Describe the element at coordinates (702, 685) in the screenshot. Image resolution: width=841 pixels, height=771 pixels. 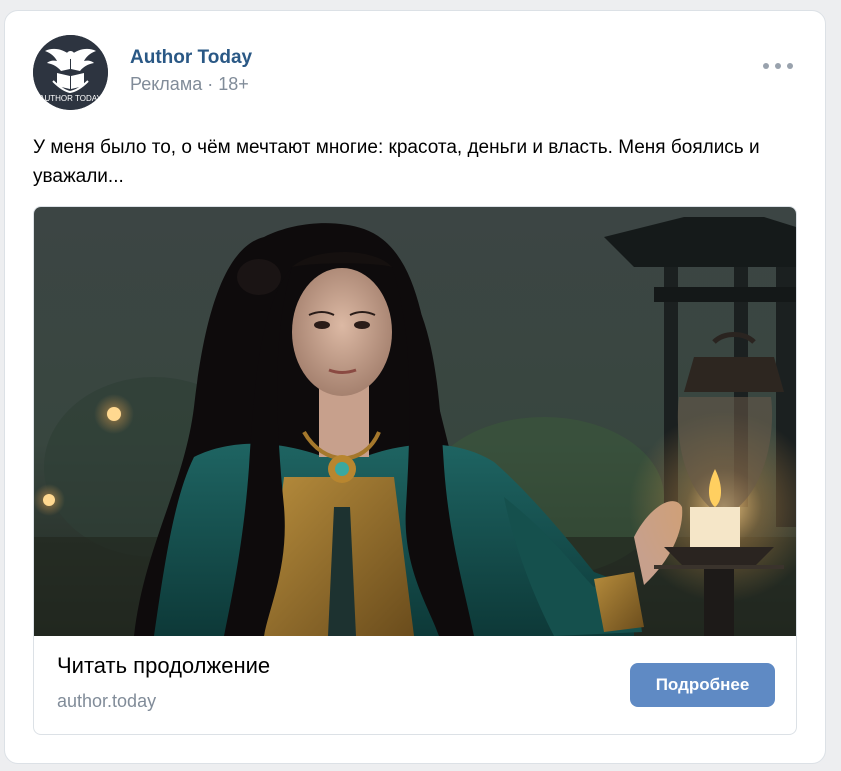
I see `more-details-button: Подробнее` at that location.